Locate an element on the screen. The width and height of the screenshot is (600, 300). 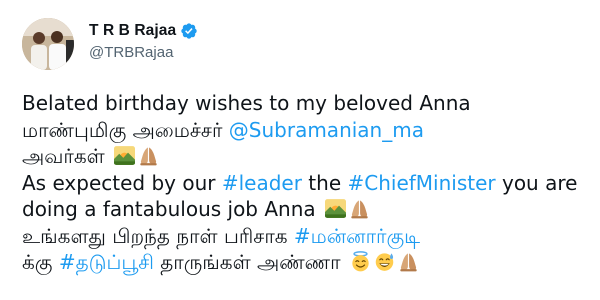
text-segment: க்கு is located at coordinates (40, 262).